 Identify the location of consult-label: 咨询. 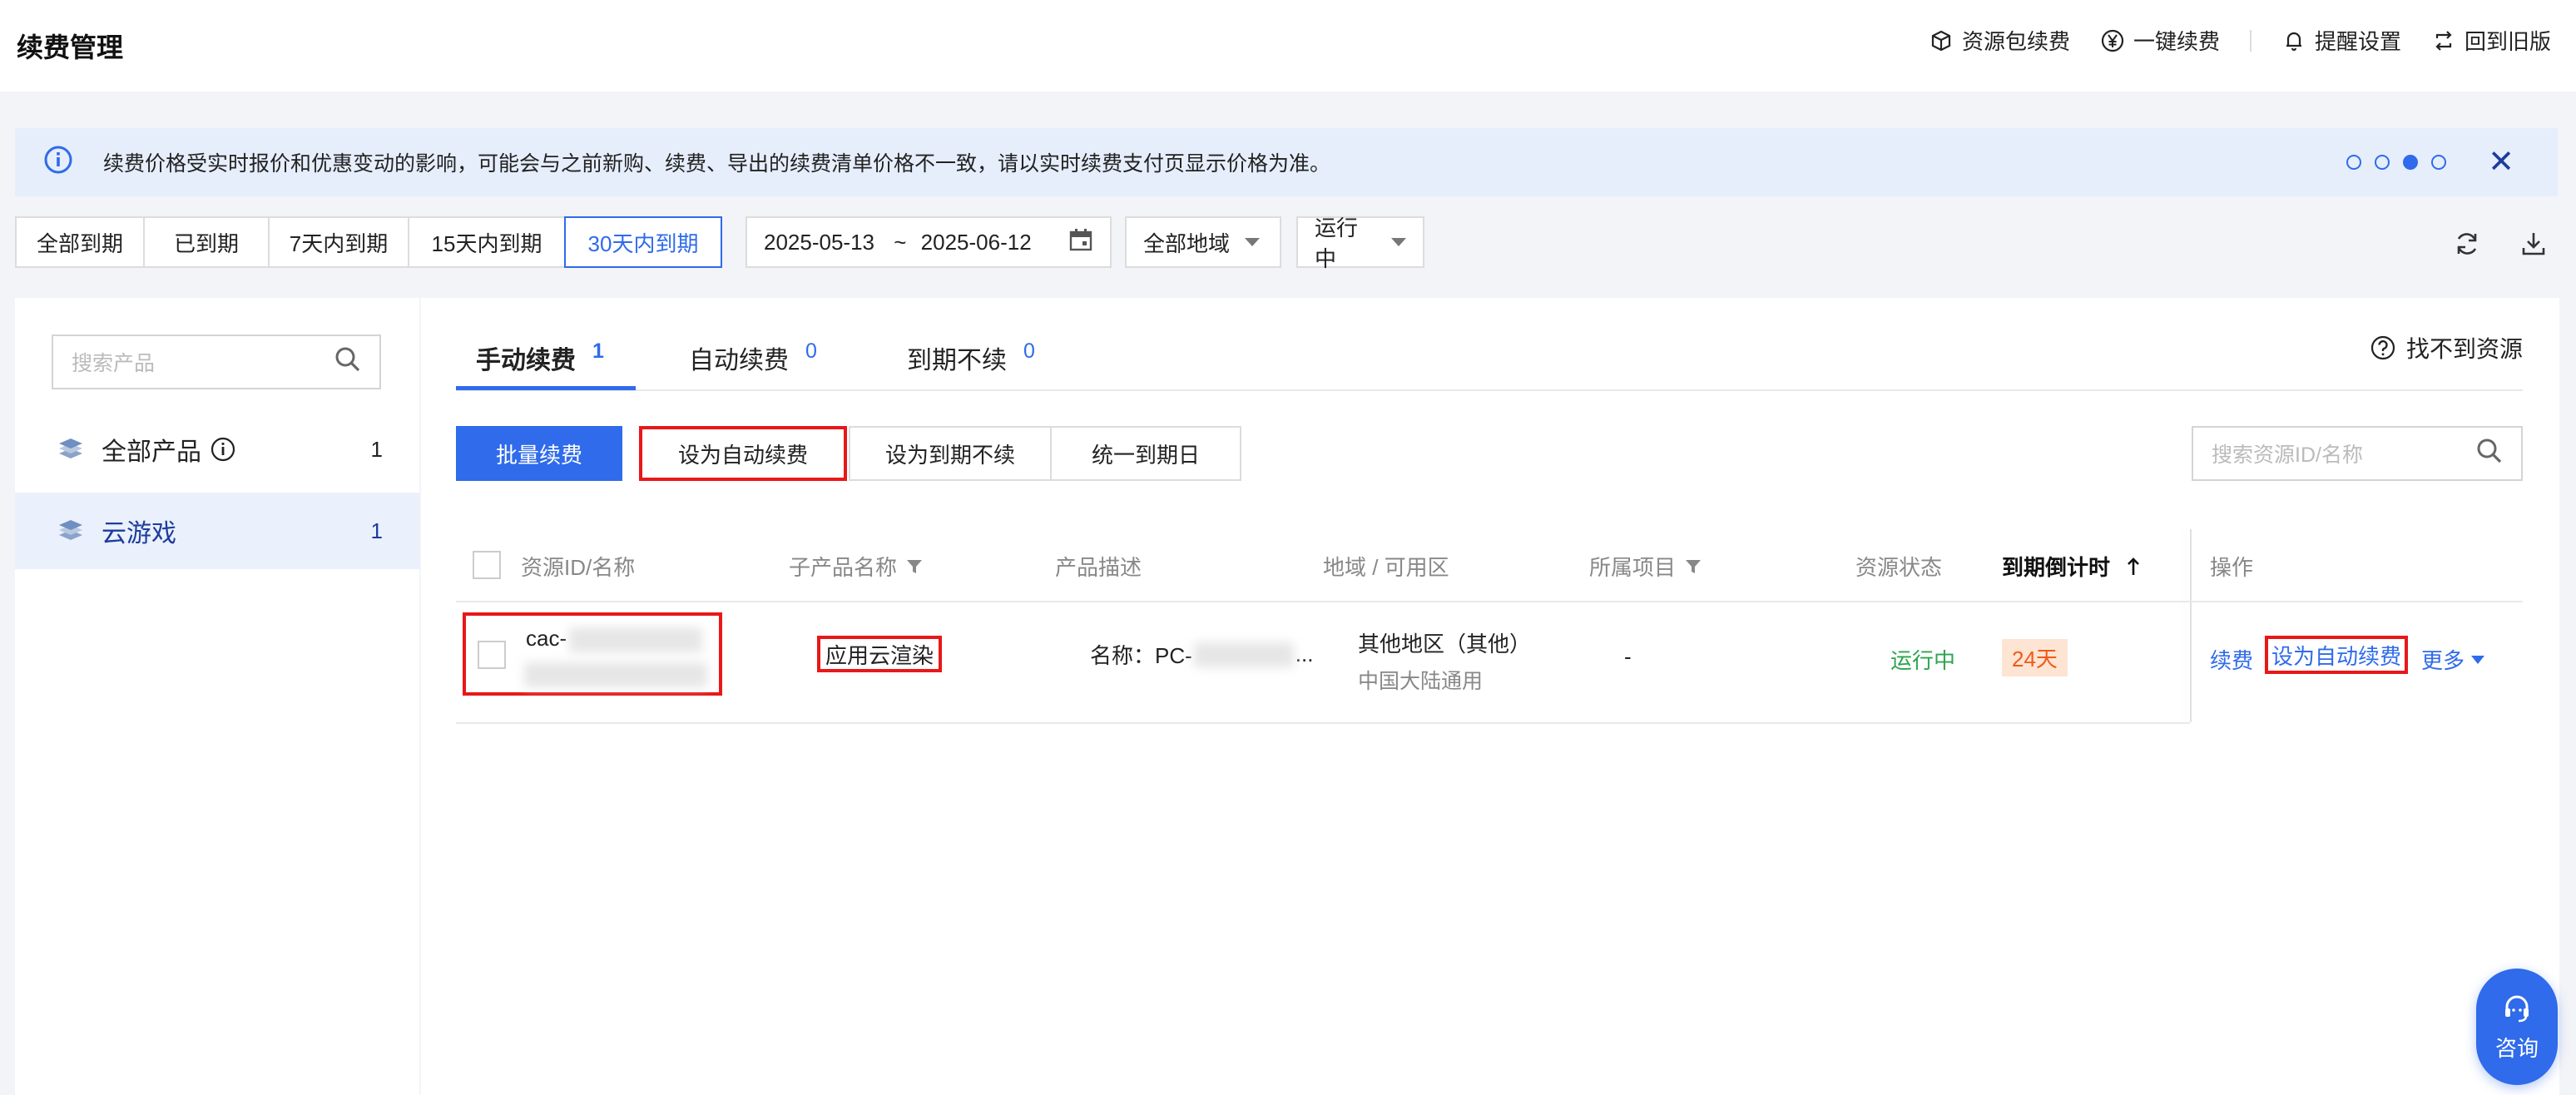
(2517, 1048).